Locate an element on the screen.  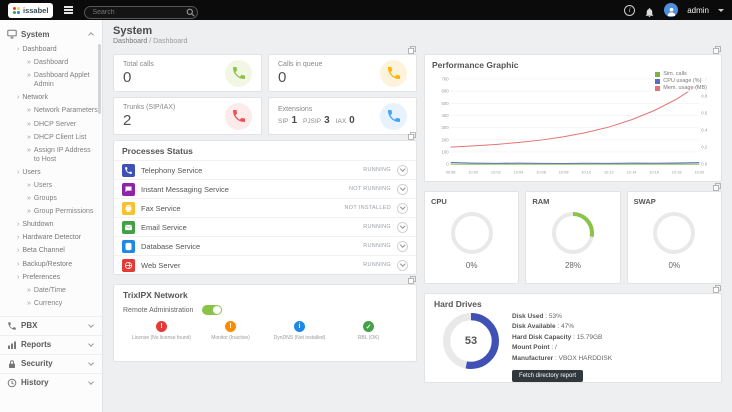
brand-text: issabel is located at coordinates (36, 10).